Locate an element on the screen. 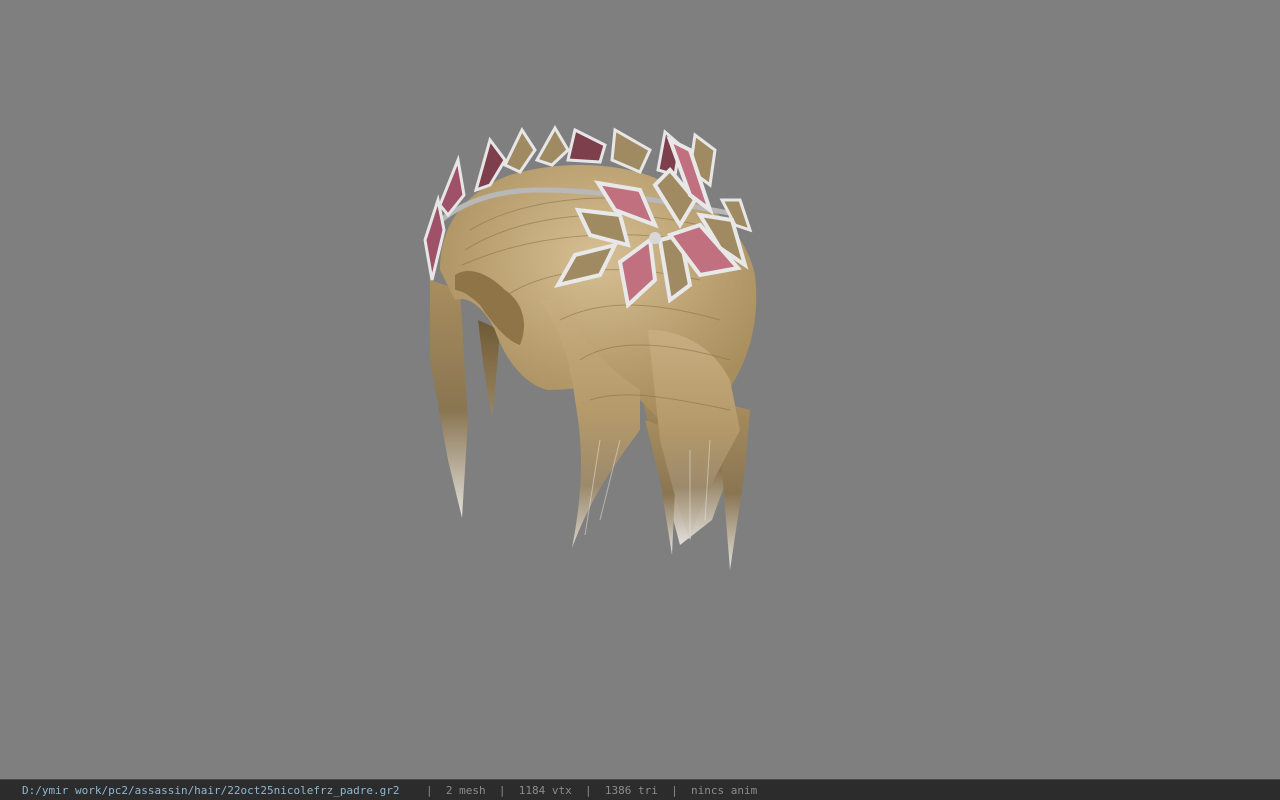 Image resolution: width=1280 pixels, height=800 pixels. triangle-count: 1386 tri is located at coordinates (631, 790).